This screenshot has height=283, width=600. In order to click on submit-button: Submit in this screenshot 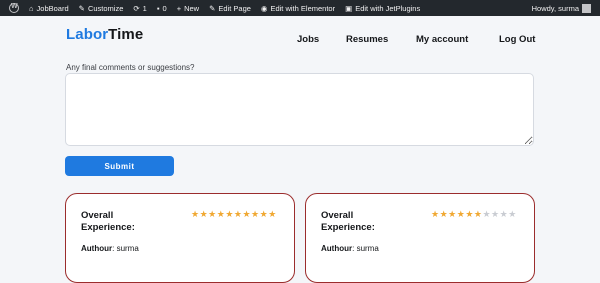, I will do `click(119, 166)`.